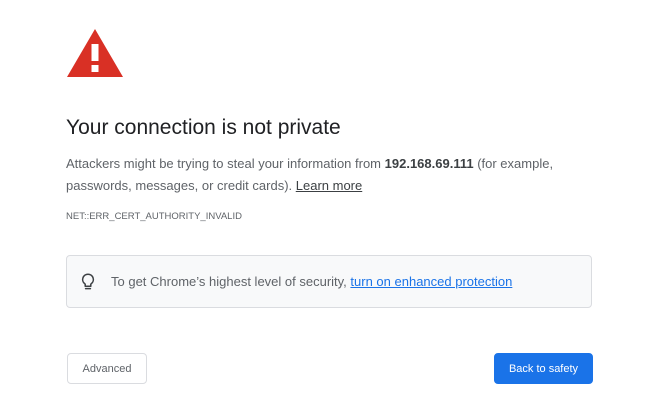 The height and width of the screenshot is (416, 661). What do you see at coordinates (543, 368) in the screenshot?
I see `back-to-safety-button: Back to safety` at bounding box center [543, 368].